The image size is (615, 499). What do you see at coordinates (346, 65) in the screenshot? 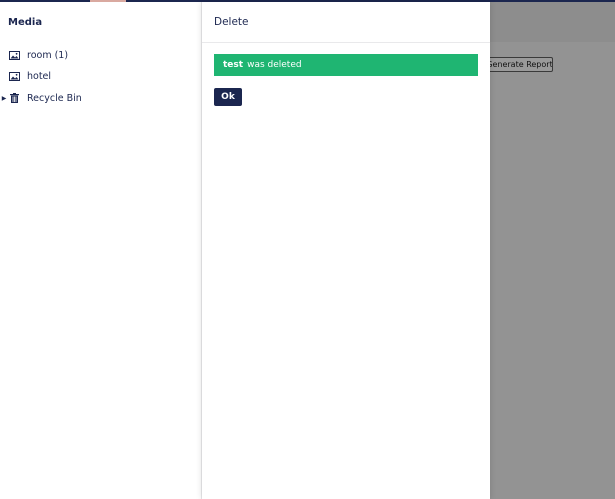
I see `success-alert: test was deleted` at bounding box center [346, 65].